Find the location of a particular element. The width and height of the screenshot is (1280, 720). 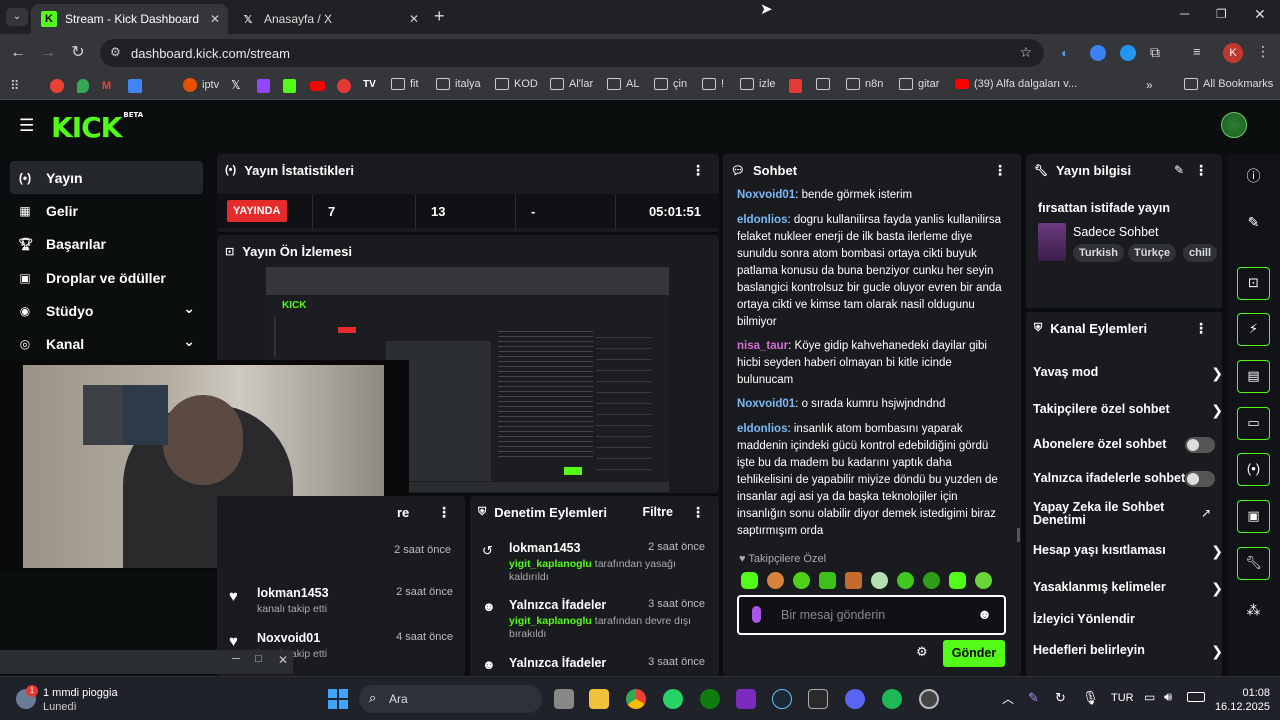

sidebar-item-basarilar: 🏆︎ Başarılar is located at coordinates (106, 243).